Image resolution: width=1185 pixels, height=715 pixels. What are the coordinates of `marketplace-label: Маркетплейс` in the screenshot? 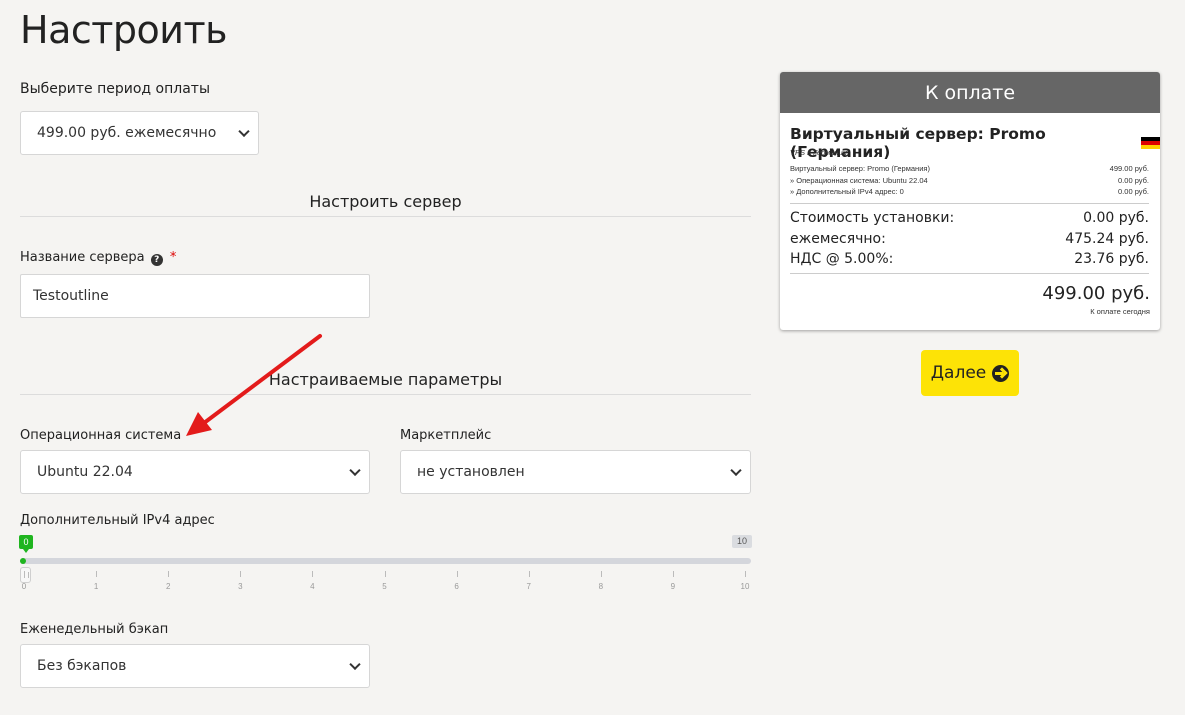 It's located at (446, 435).